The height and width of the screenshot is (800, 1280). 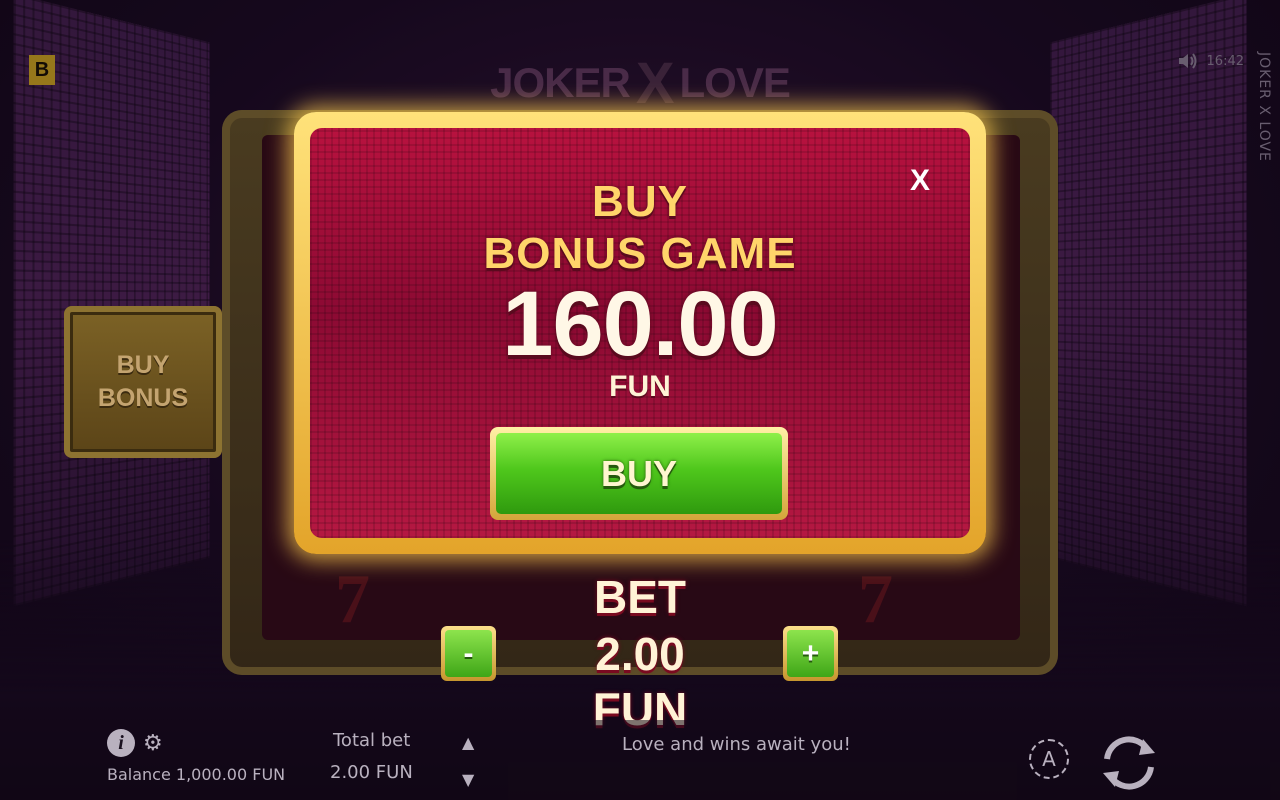 I want to click on modal-title-line2: BONUS GAME, so click(x=640, y=253).